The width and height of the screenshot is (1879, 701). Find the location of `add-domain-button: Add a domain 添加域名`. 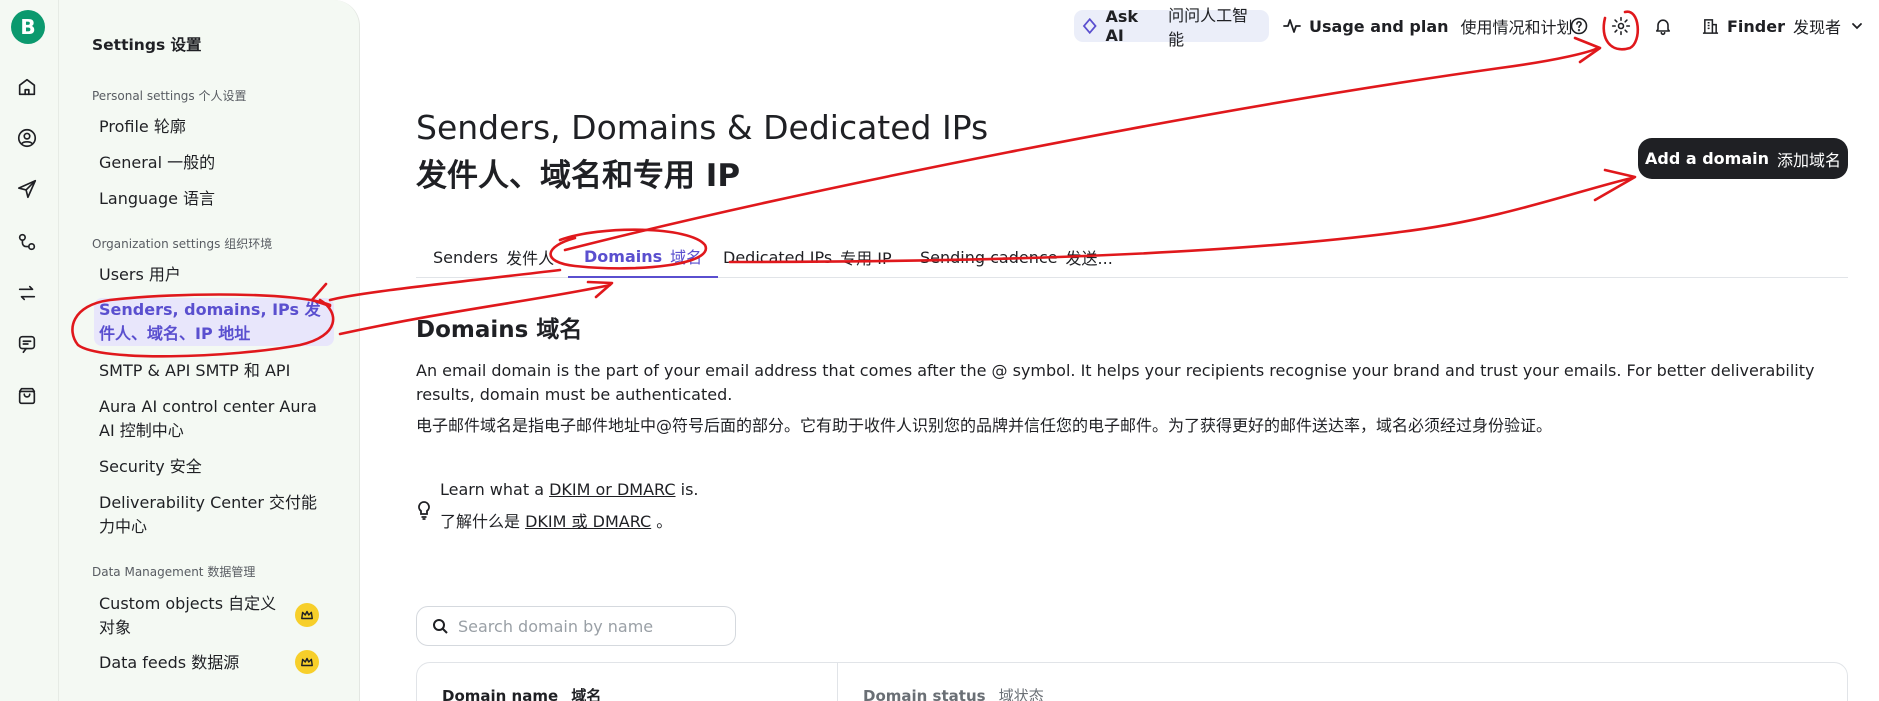

add-domain-button: Add a domain 添加域名 is located at coordinates (1743, 158).